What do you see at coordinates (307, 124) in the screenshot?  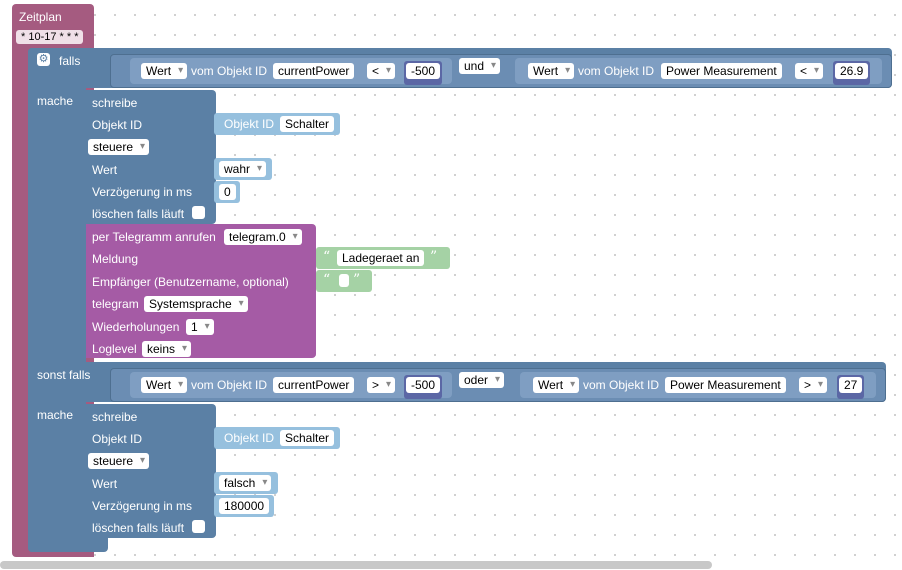 I see `write1-object-field: Schalter` at bounding box center [307, 124].